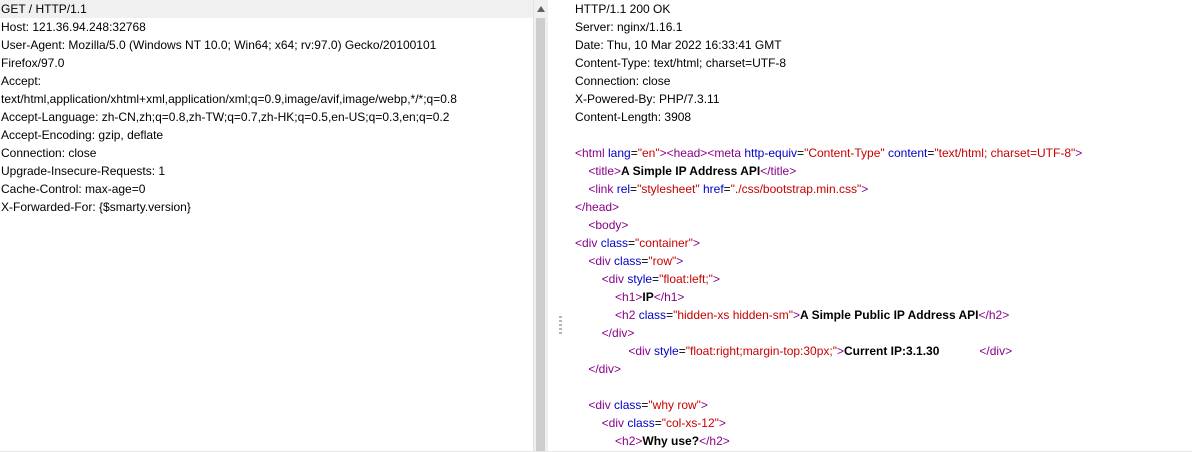 Image resolution: width=1192 pixels, height=452 pixels. What do you see at coordinates (560, 326) in the screenshot?
I see `drag-grip-icon` at bounding box center [560, 326].